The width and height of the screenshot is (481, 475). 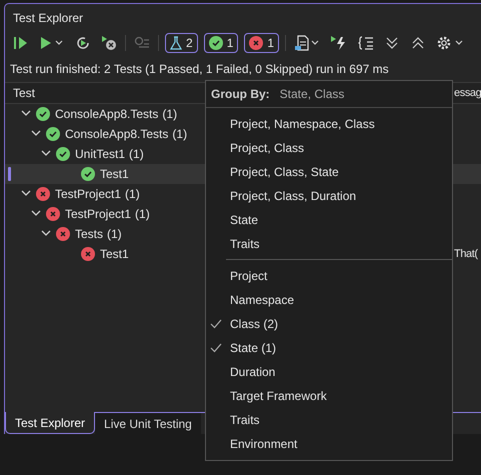 What do you see at coordinates (466, 254) in the screenshot?
I see `message-cell-text: That(` at bounding box center [466, 254].